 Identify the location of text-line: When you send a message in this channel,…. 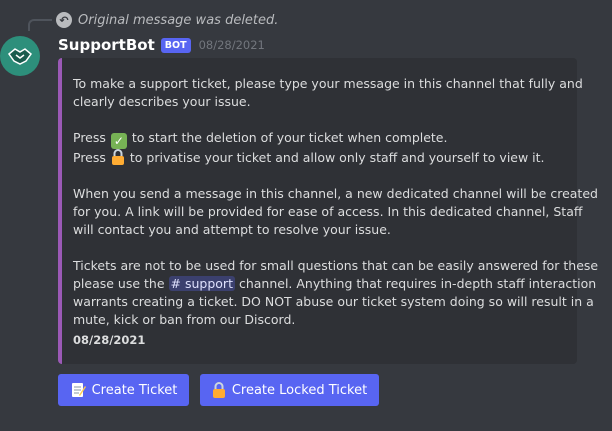
(335, 193).